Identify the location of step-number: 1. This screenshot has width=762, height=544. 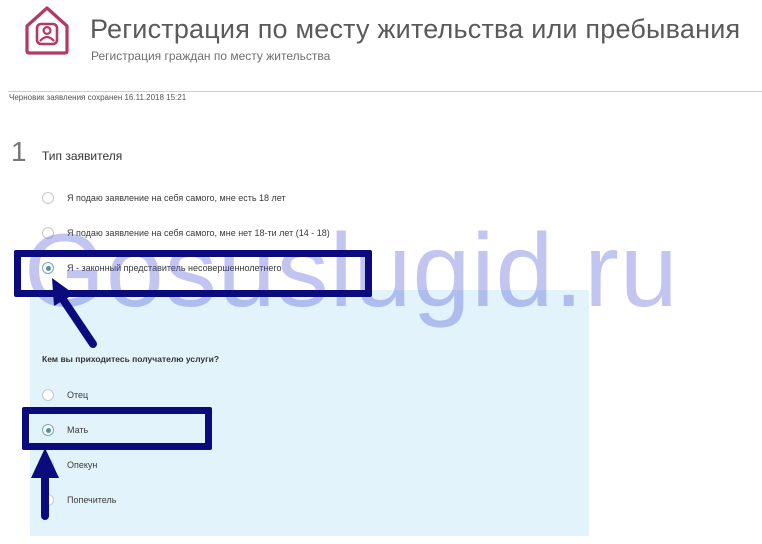
(19, 151).